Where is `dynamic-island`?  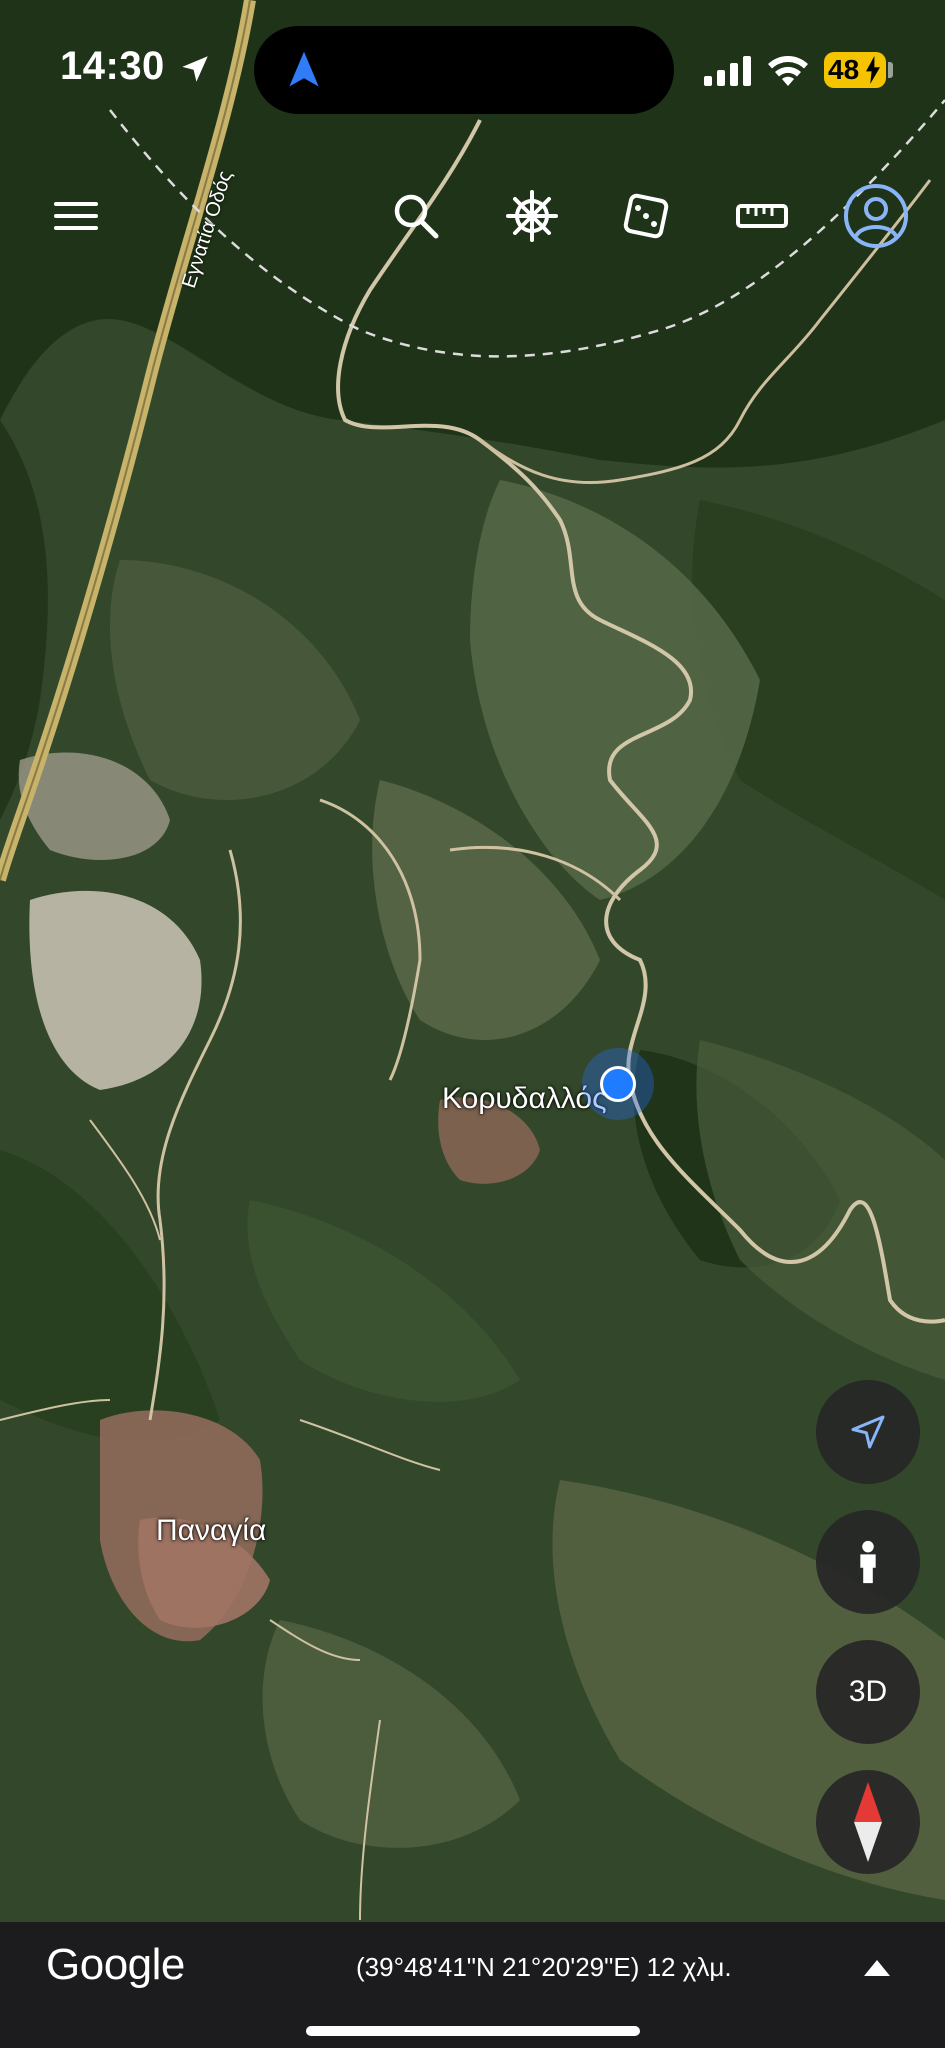 dynamic-island is located at coordinates (464, 70).